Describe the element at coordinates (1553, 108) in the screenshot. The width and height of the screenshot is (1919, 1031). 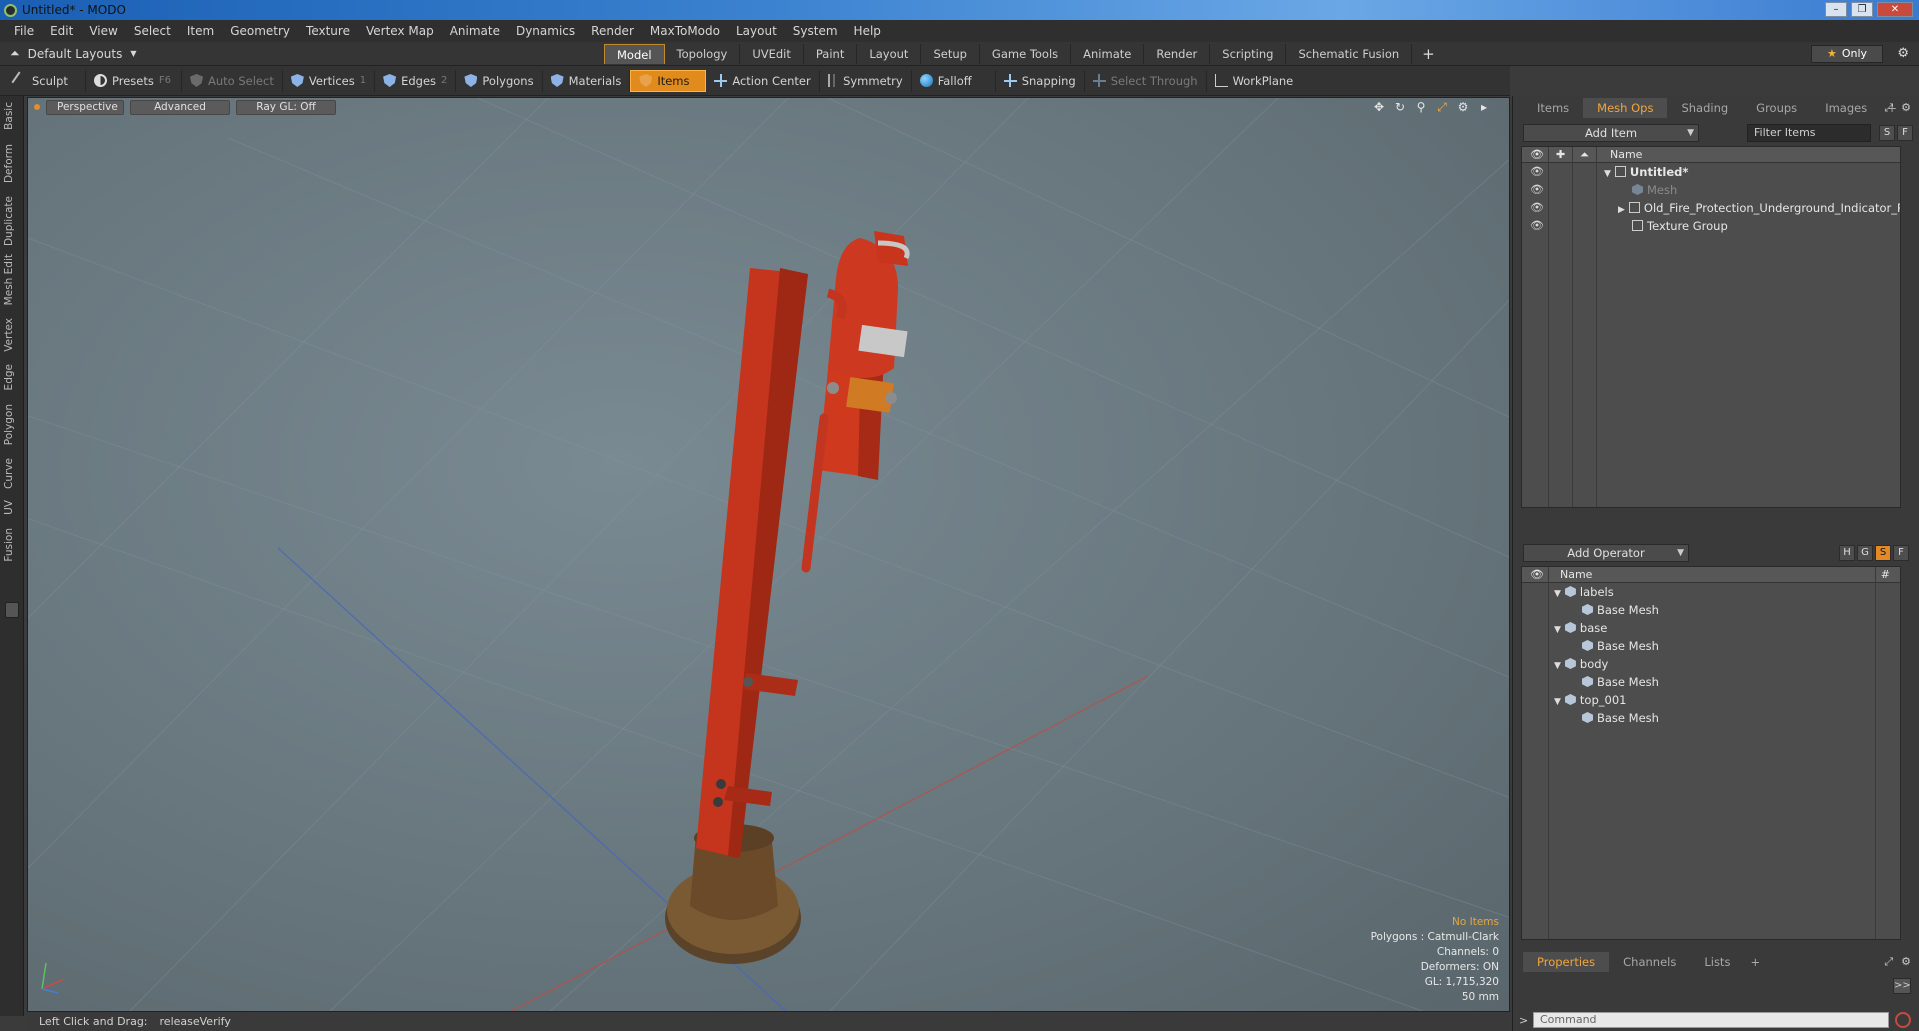
I see `tab-items: Items` at that location.